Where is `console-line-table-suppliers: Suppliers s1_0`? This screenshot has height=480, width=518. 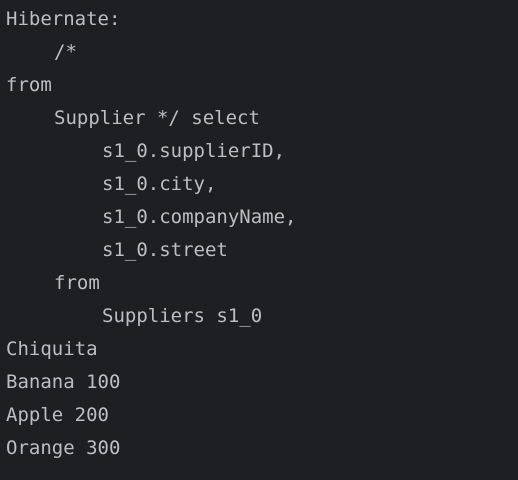 console-line-table-suppliers: Suppliers s1_0 is located at coordinates (182, 316).